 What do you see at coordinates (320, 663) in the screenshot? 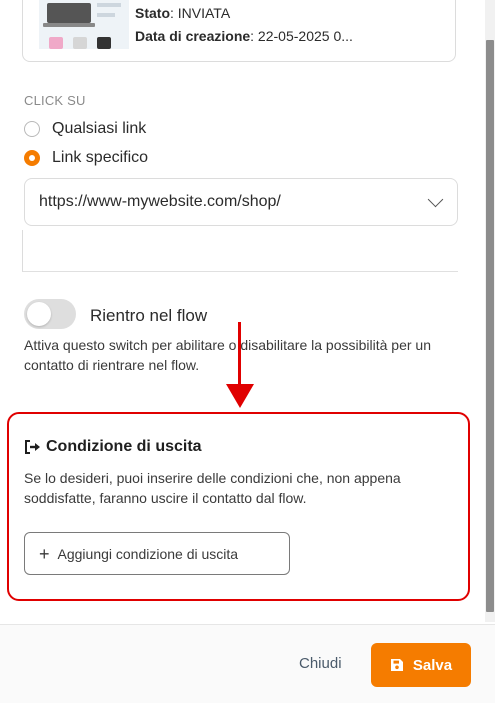
I see `close-button: Chiudi` at bounding box center [320, 663].